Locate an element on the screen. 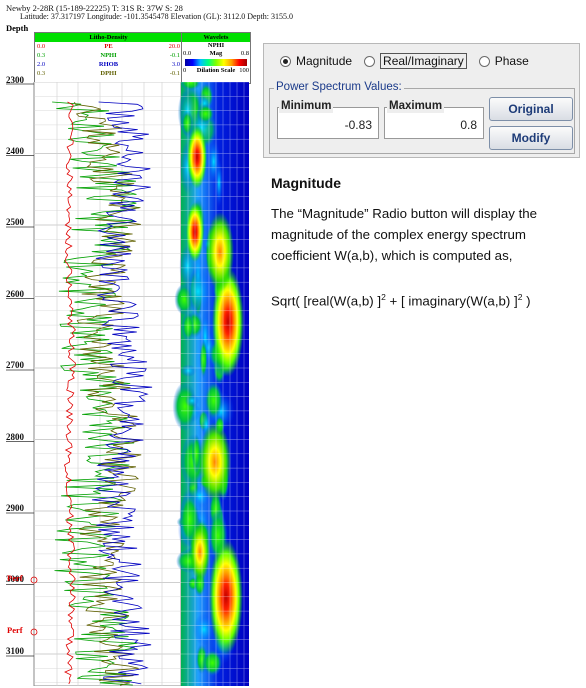 The image size is (586, 688). magnitude-radio: Magnitude is located at coordinates (316, 61).